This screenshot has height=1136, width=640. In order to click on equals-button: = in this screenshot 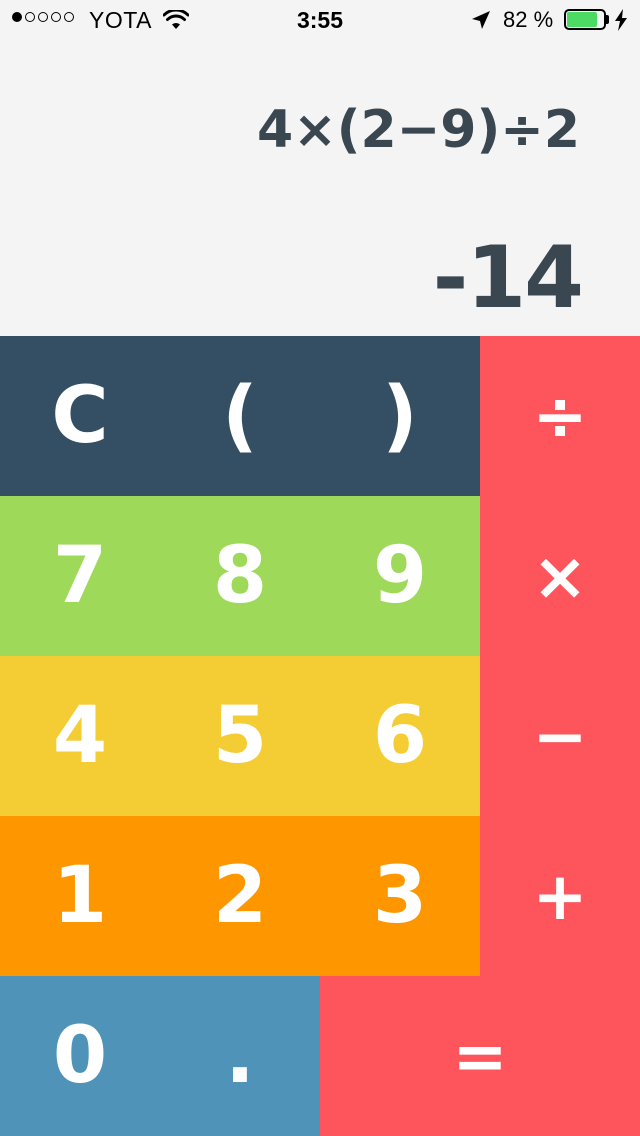, I will do `click(480, 1056)`.